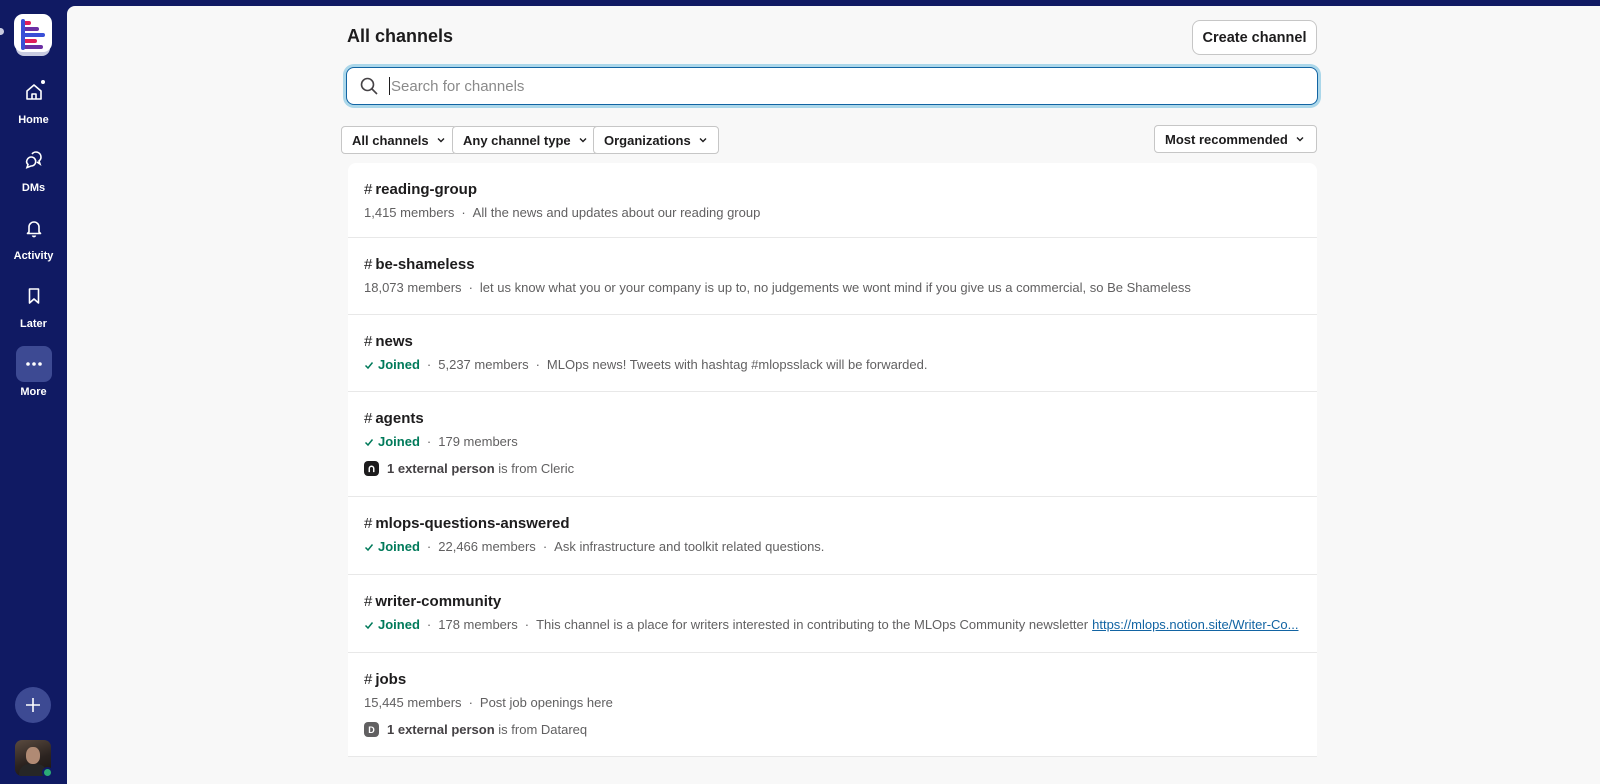 The width and height of the screenshot is (1600, 784). What do you see at coordinates (42, 82) in the screenshot?
I see `notification-dot` at bounding box center [42, 82].